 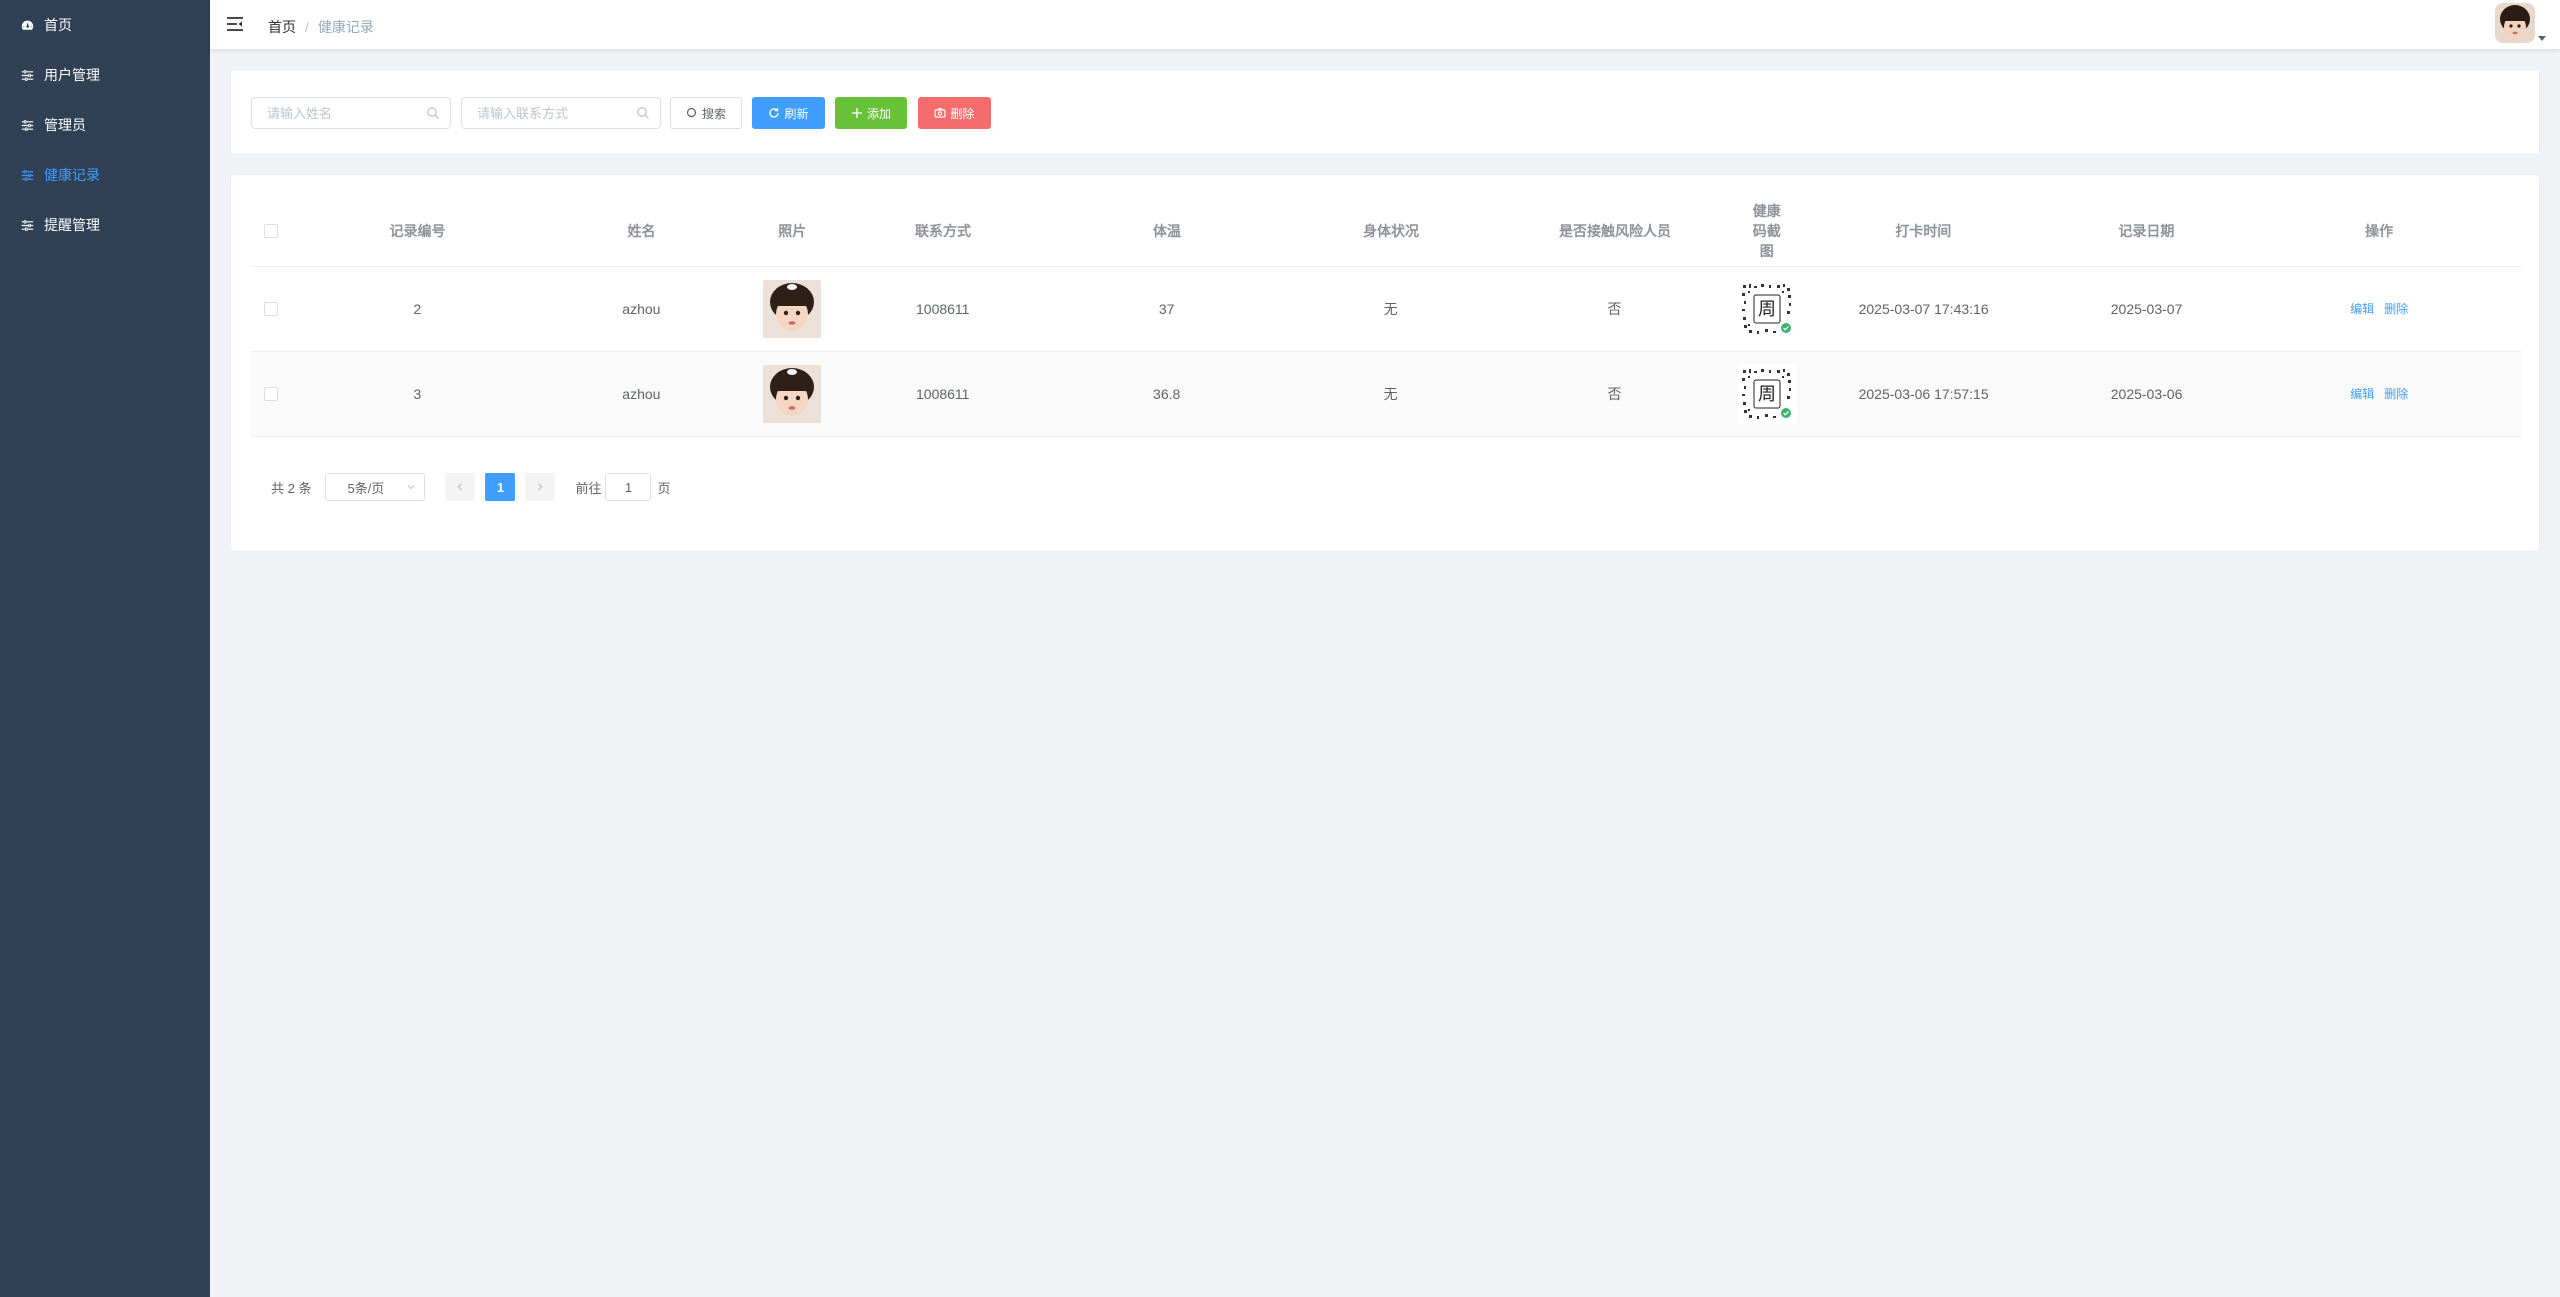 I want to click on page-size-value: 5条/页, so click(x=366, y=488).